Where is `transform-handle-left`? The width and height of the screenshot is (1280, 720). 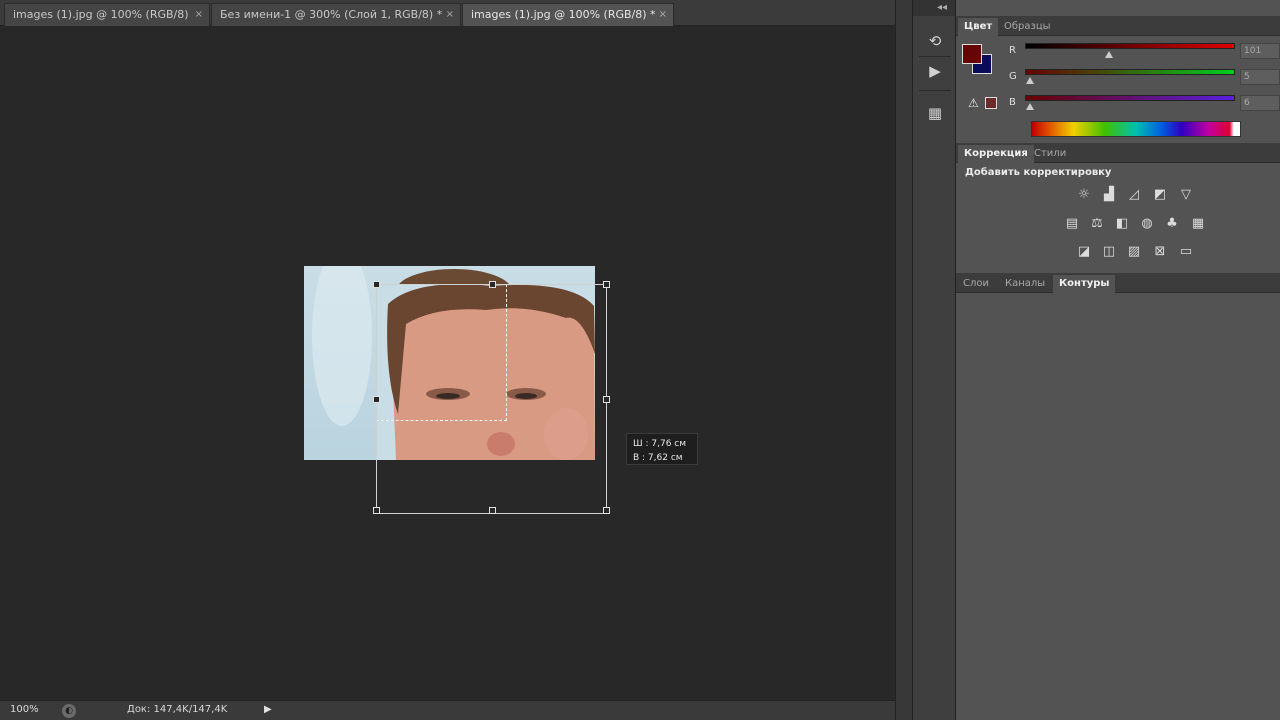
transform-handle-left is located at coordinates (376, 399).